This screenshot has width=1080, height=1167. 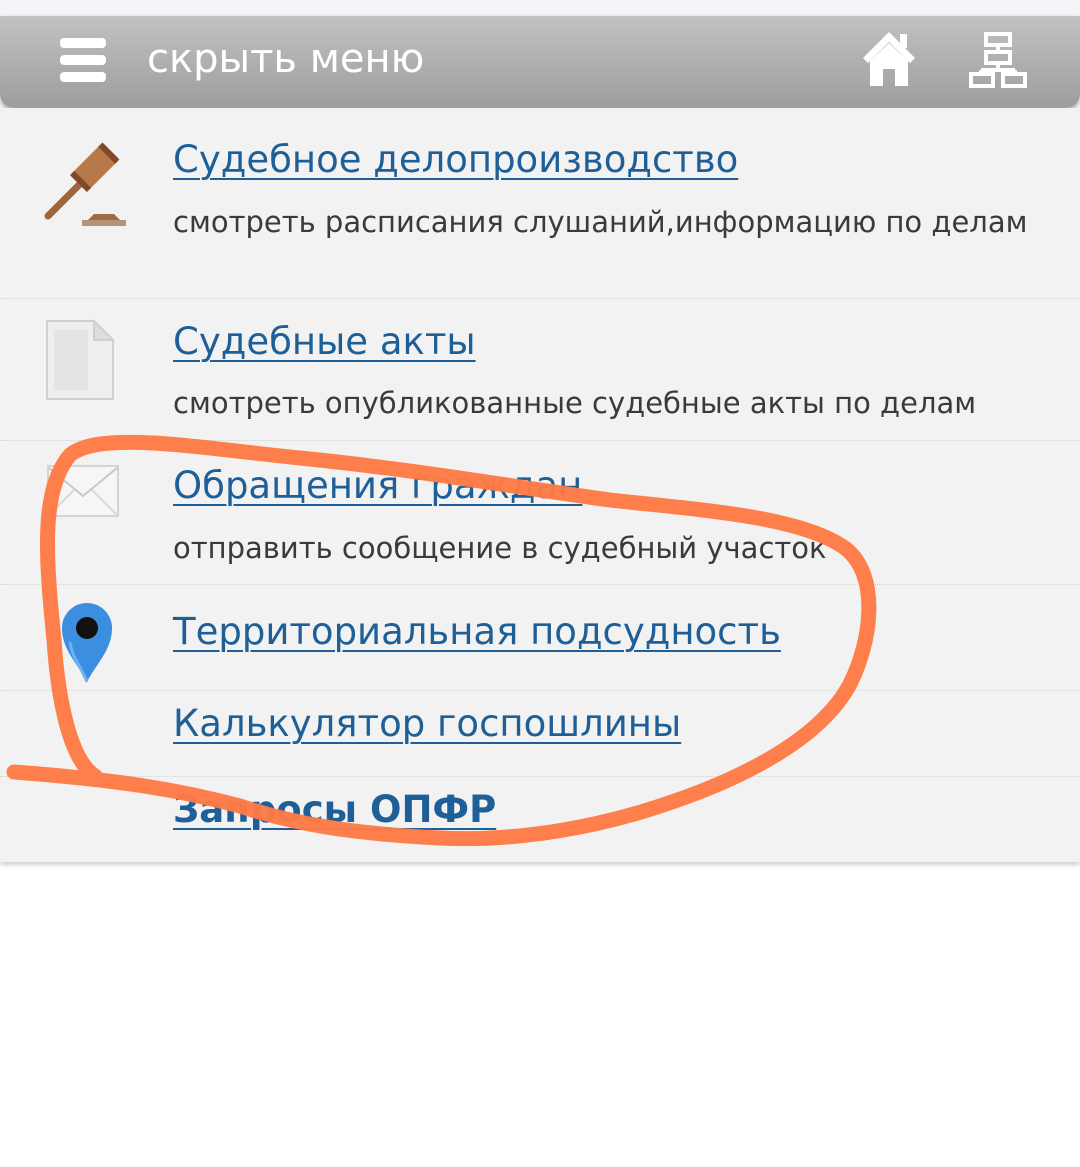 What do you see at coordinates (477, 632) in the screenshot?
I see `item-territorial-jurisdiction-link: Территориальная подсудность` at bounding box center [477, 632].